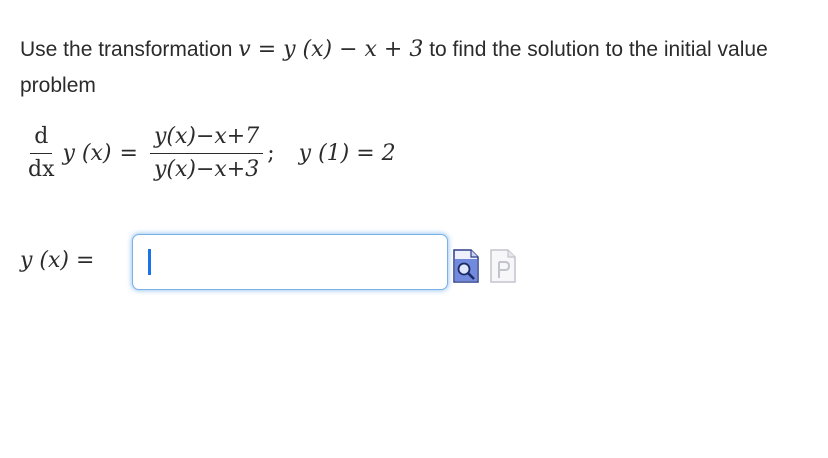  Describe the element at coordinates (331, 49) in the screenshot. I see `transformation-expression: v = y (x) − x + 3` at that location.